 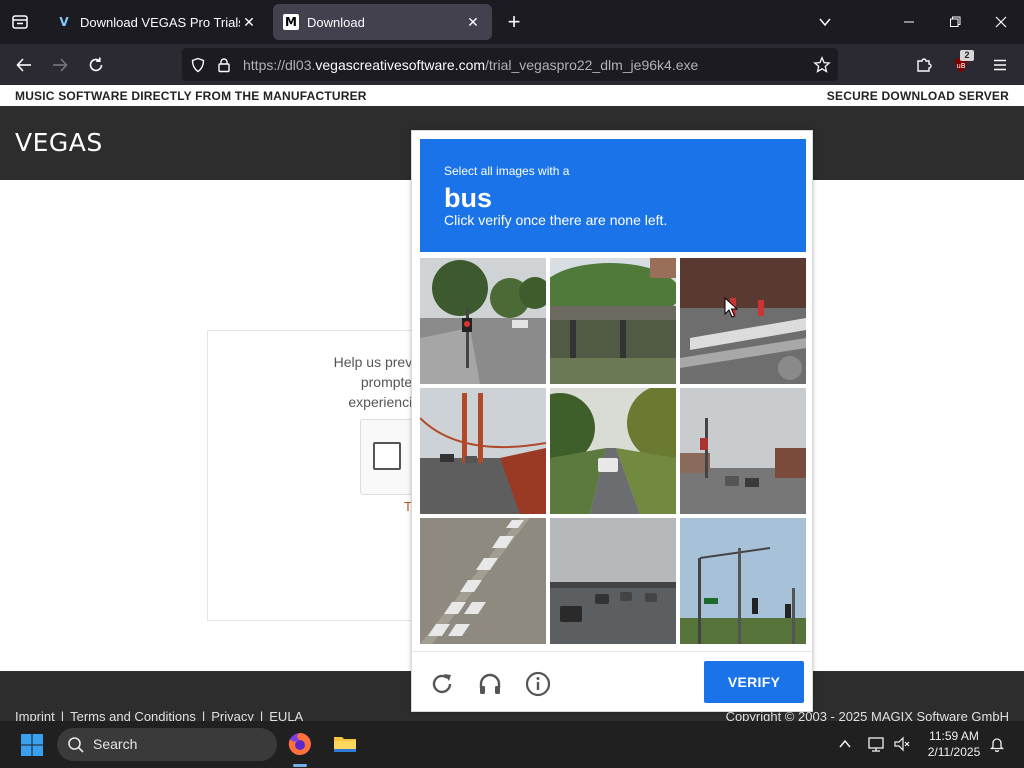 I want to click on show-hidden-icons-chevron, so click(x=845, y=744).